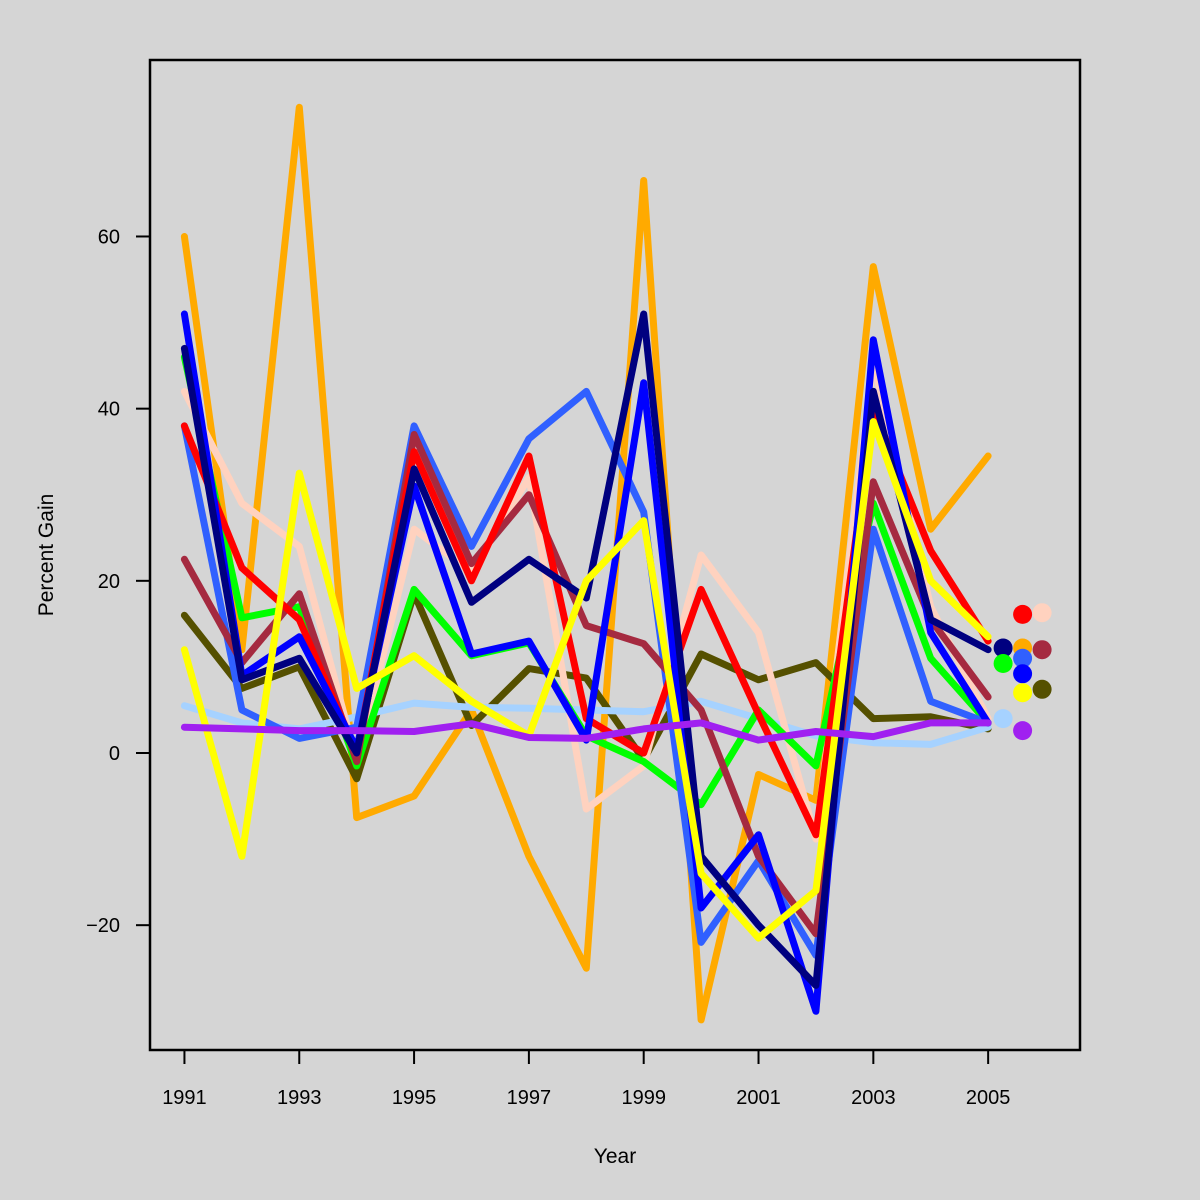 This screenshot has width=1200, height=1200. Describe the element at coordinates (758, 1098) in the screenshot. I see `x-tick-label: 2001` at that location.